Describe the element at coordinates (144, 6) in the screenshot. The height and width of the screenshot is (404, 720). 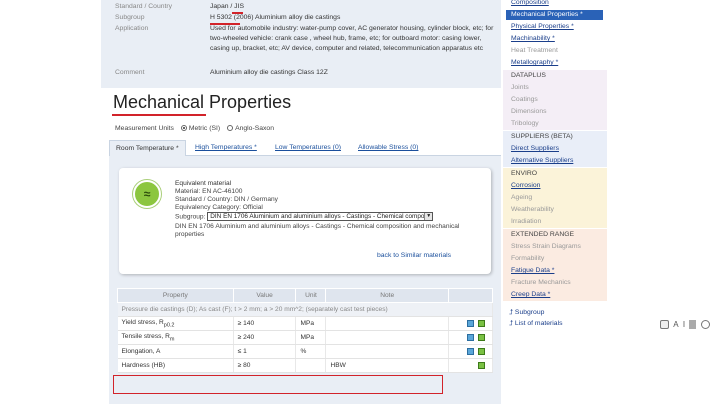
I see `info-key: Standard / Country` at that location.